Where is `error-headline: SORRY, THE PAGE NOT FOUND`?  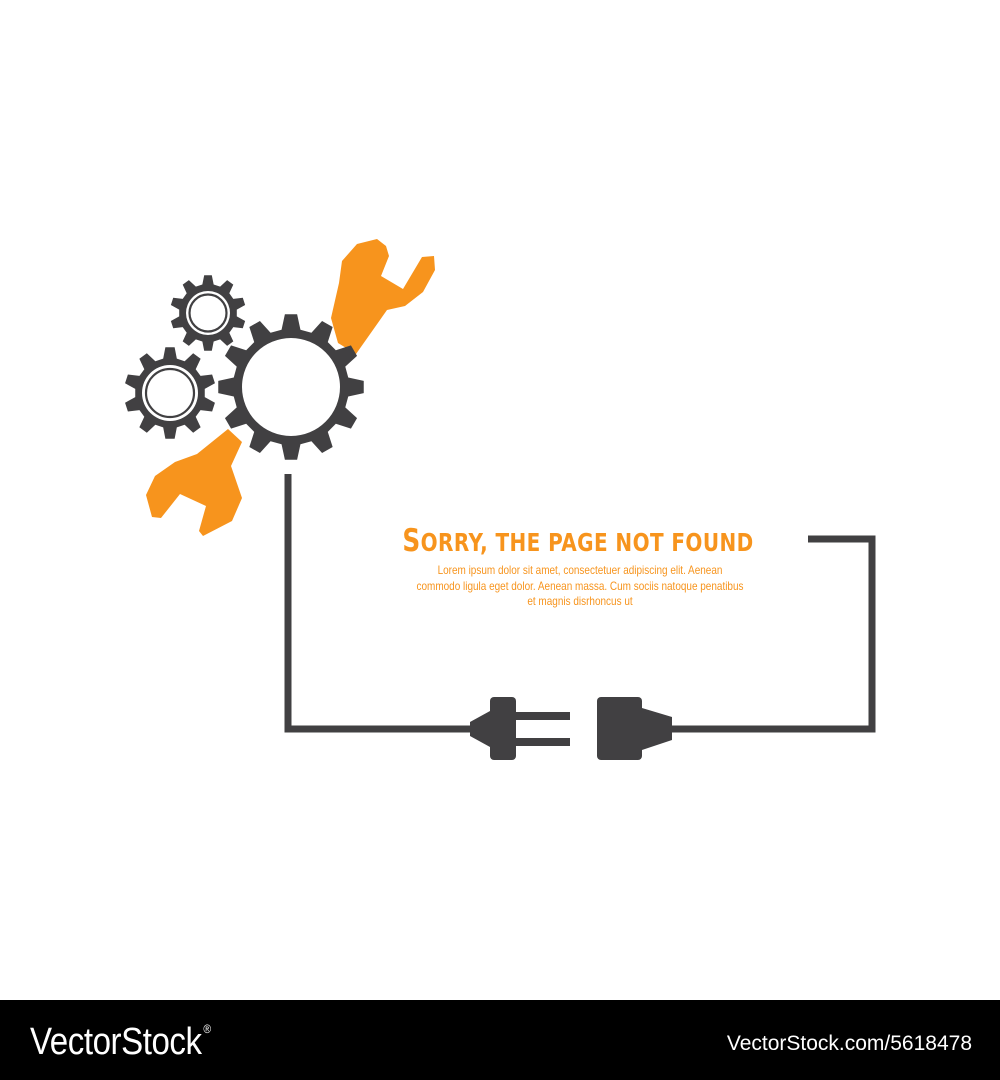
error-headline: SORRY, THE PAGE NOT FOUND is located at coordinates (578, 542).